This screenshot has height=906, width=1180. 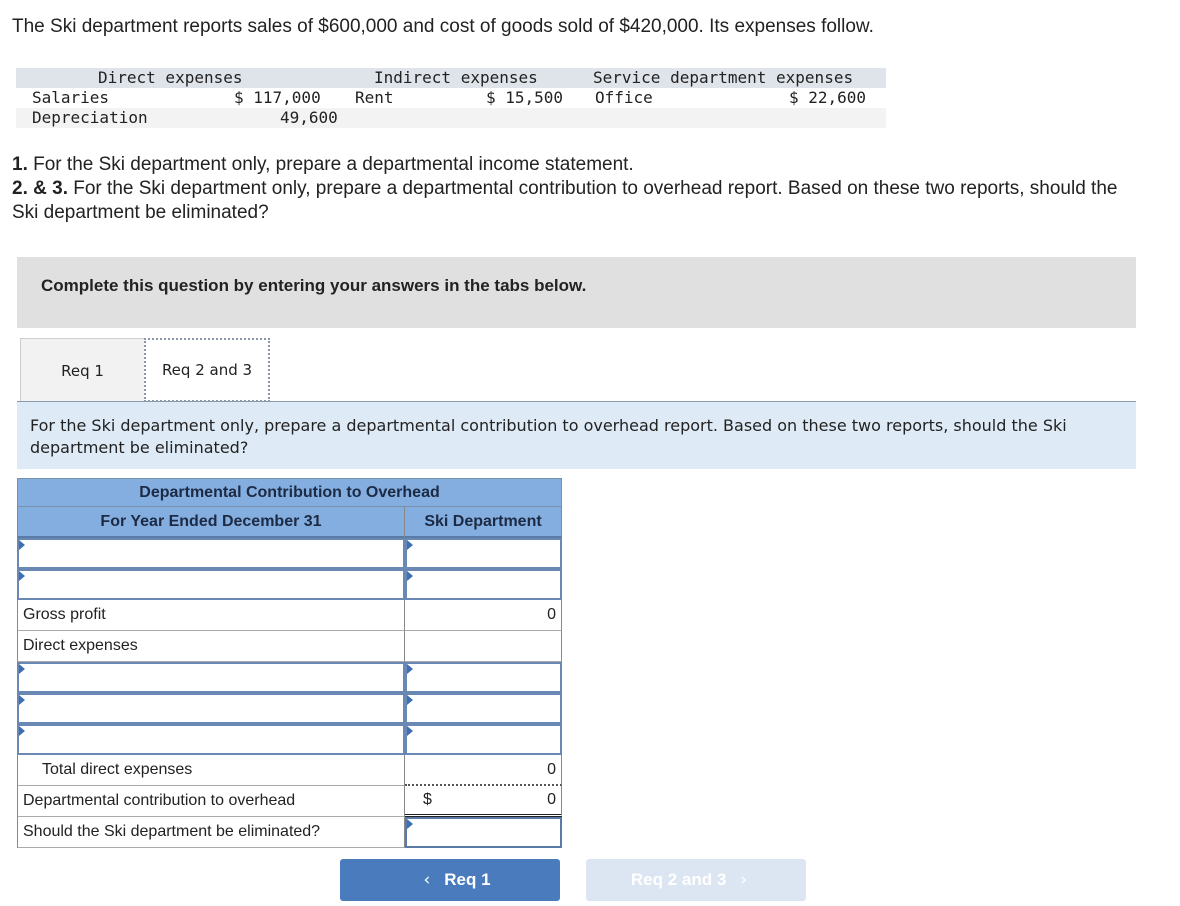 What do you see at coordinates (207, 370) in the screenshot?
I see `tab-req-2-and-3: Req 2 and 3` at bounding box center [207, 370].